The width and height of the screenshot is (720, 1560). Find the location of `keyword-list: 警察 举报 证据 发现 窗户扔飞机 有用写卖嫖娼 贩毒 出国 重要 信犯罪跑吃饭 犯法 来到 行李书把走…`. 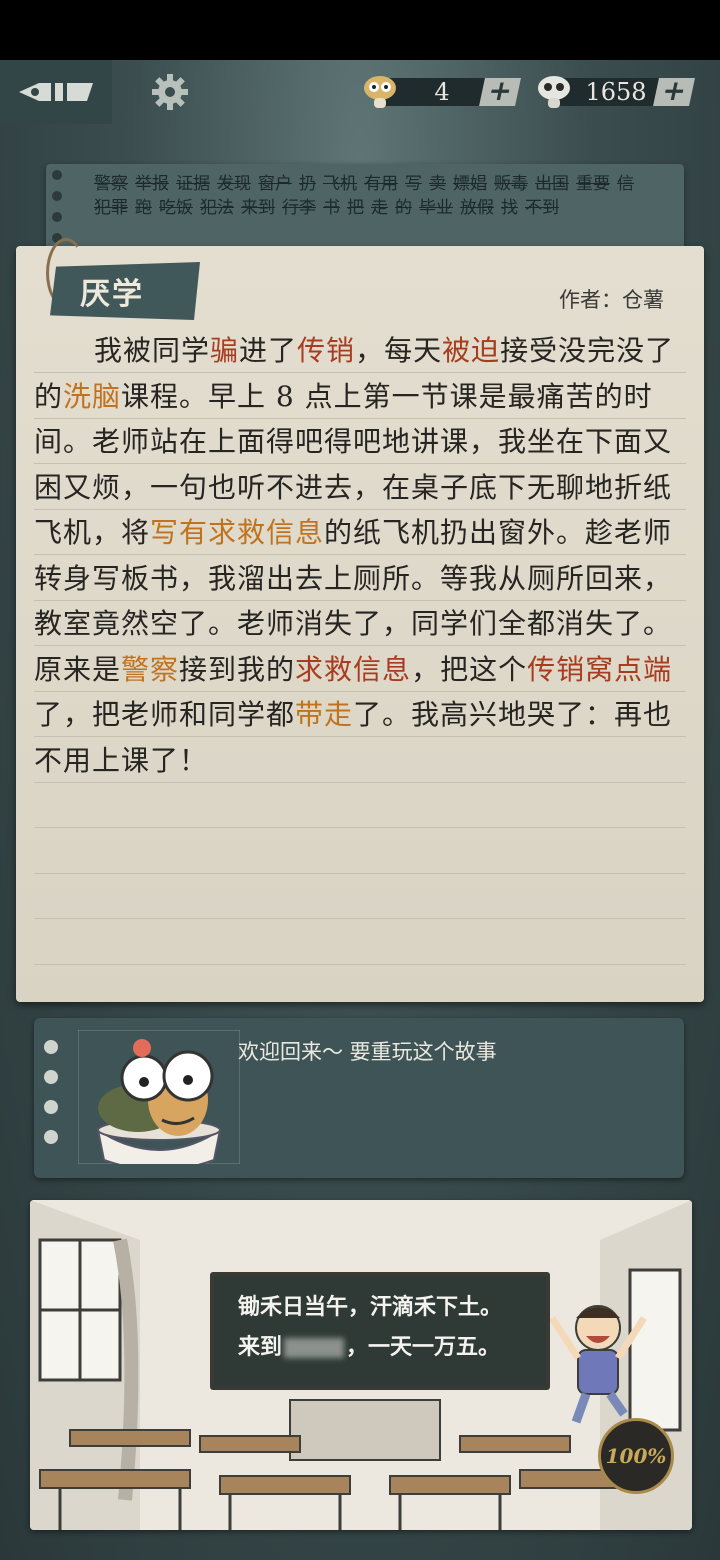

keyword-list: 警察 举报 证据 发现 窗户扔飞机 有用写卖嫖娼 贩毒 出国 重要 信犯罪跑吃饭 犯法 来到 行李书把走… is located at coordinates (384, 196).